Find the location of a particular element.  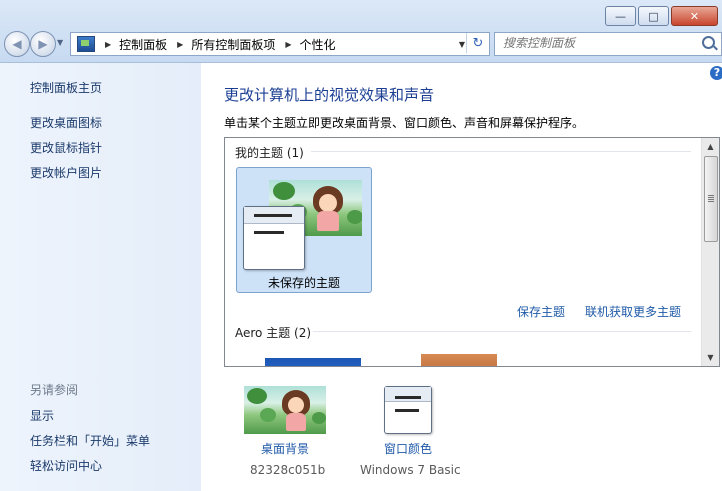

search-box is located at coordinates (608, 44).